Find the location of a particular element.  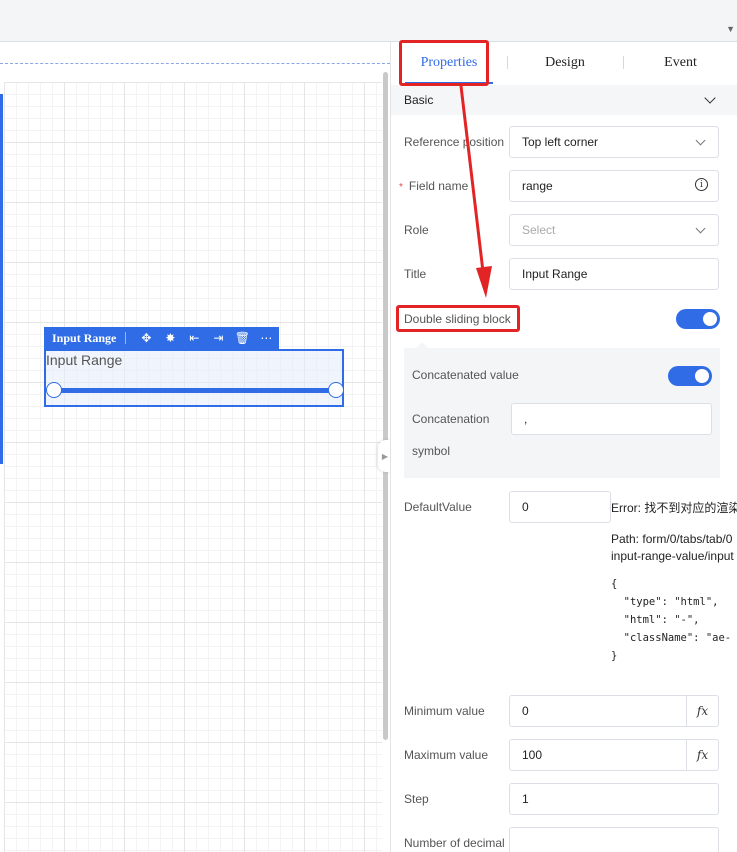

input-value: , is located at coordinates (526, 419).